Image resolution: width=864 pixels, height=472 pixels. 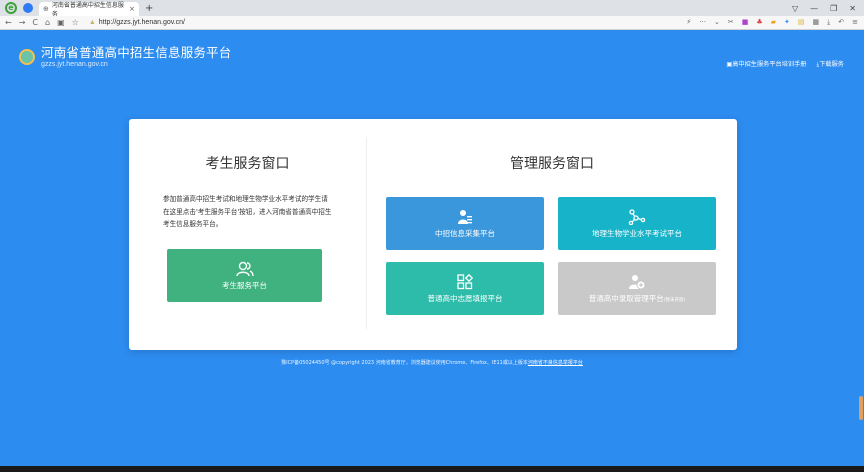 What do you see at coordinates (637, 216) in the screenshot?
I see `network-icon` at bounding box center [637, 216].